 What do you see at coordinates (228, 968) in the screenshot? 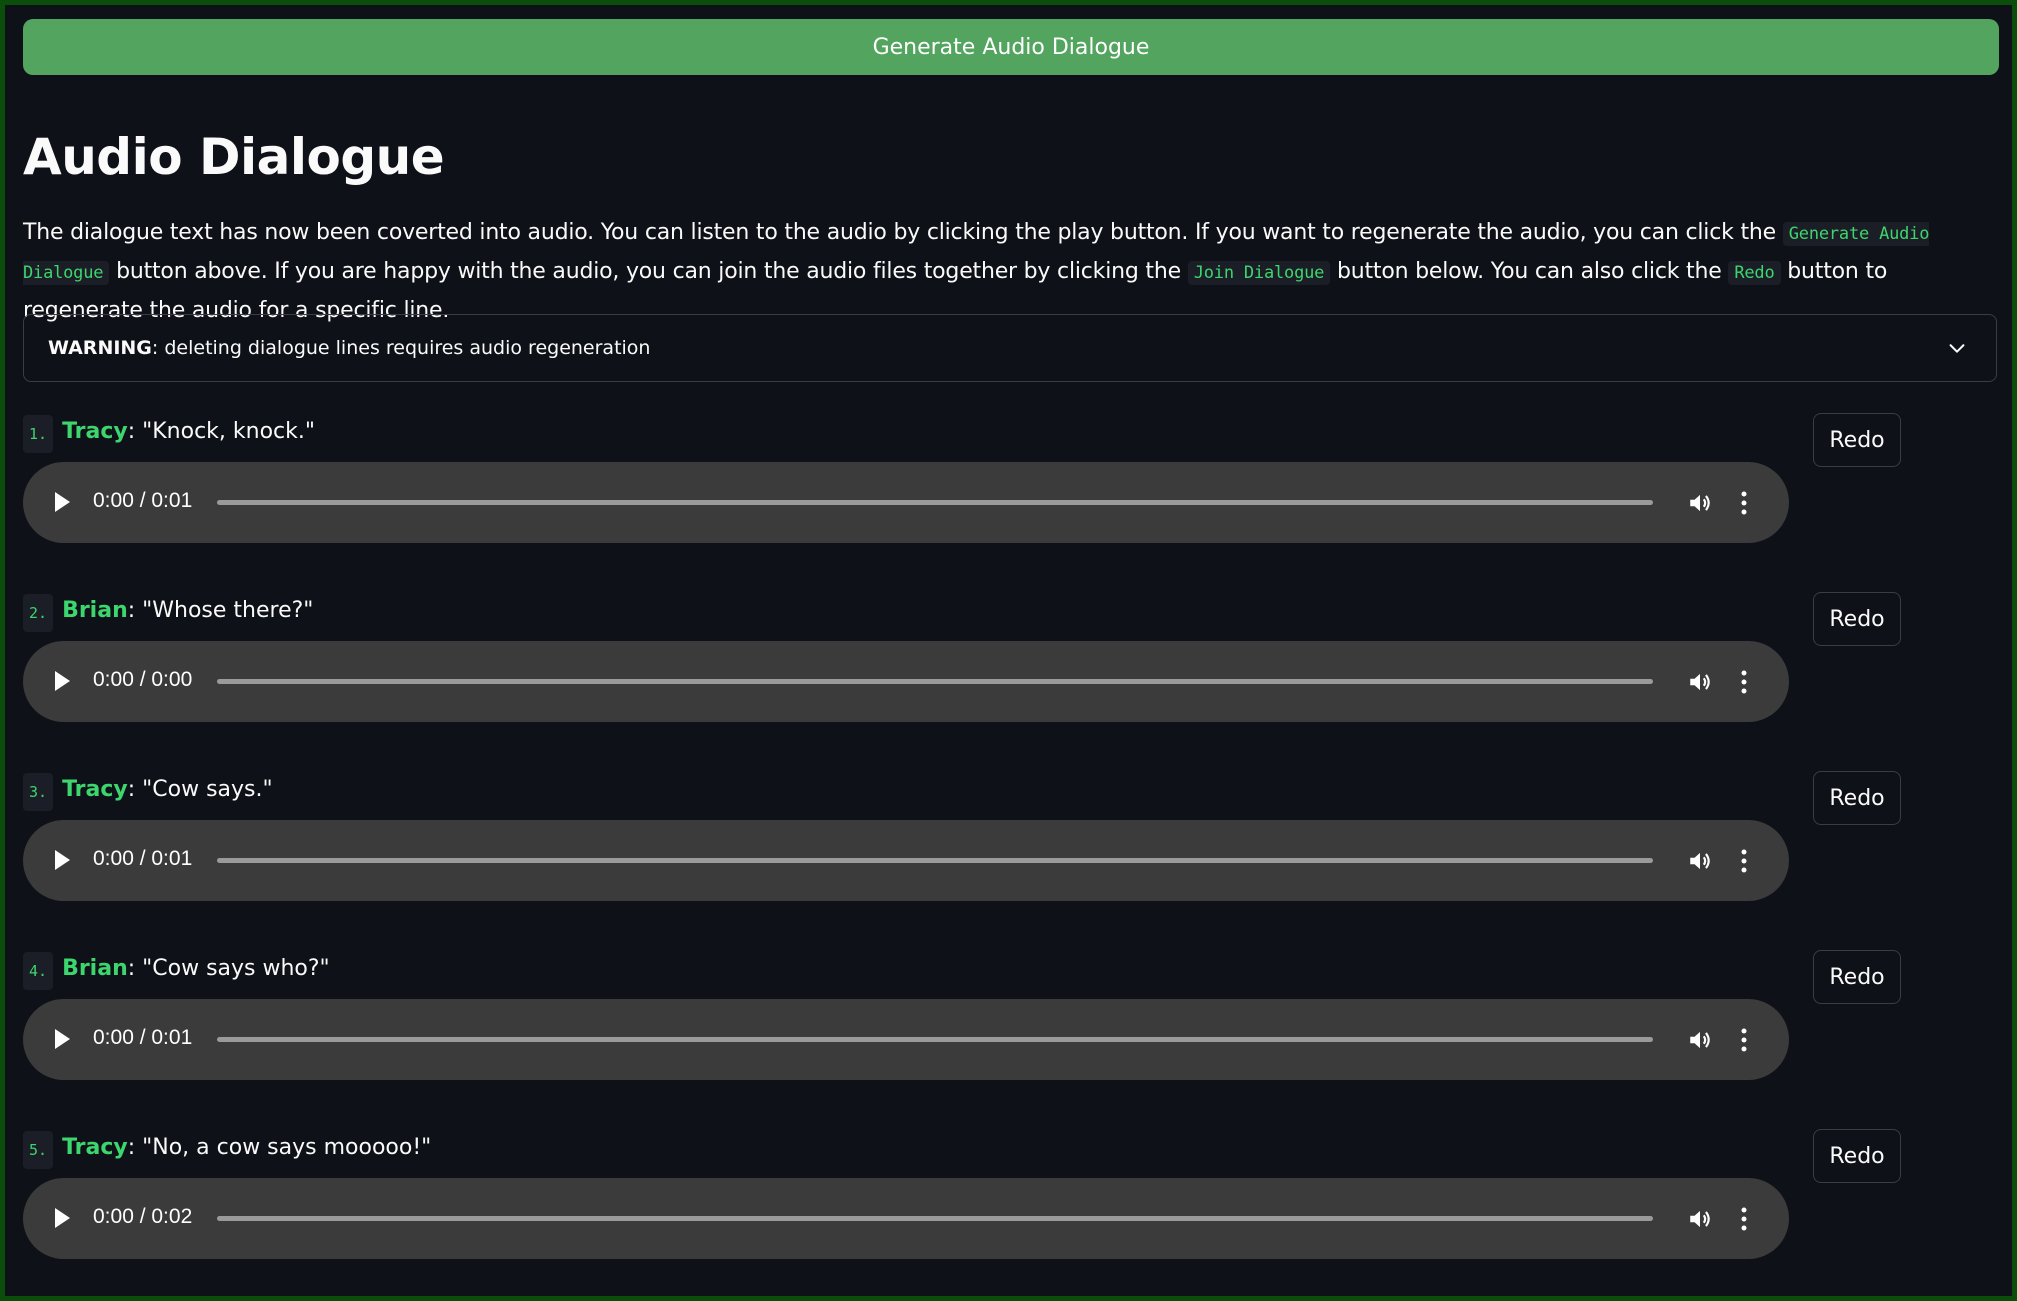
I see `line-text: : "Cow says who?"` at bounding box center [228, 968].